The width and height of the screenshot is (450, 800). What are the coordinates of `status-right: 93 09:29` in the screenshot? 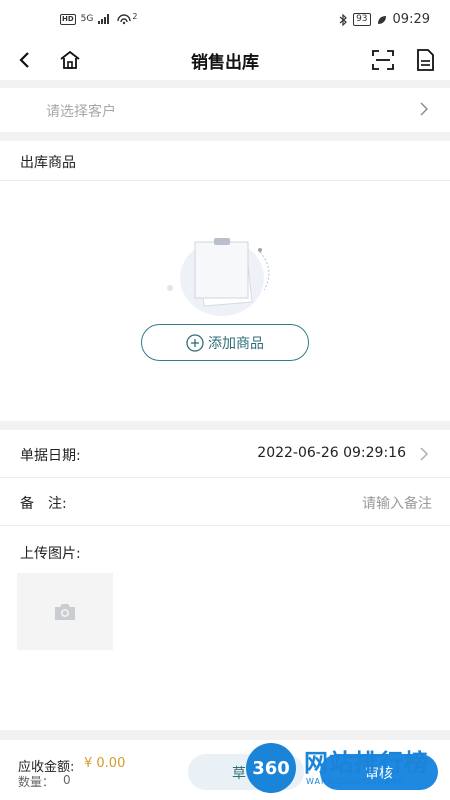 It's located at (384, 19).